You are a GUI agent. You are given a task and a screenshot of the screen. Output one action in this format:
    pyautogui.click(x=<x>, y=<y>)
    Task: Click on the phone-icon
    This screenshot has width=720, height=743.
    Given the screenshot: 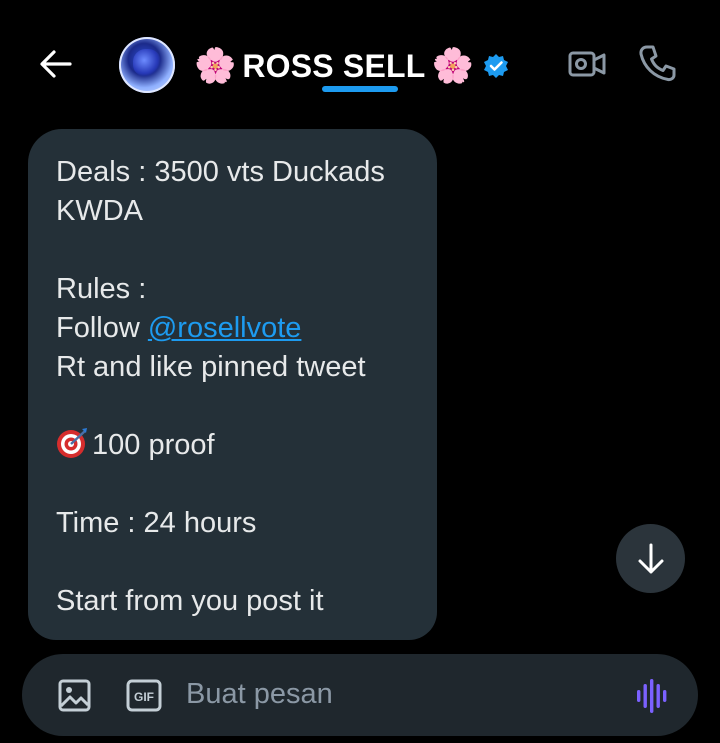 What is the action you would take?
    pyautogui.click(x=657, y=63)
    